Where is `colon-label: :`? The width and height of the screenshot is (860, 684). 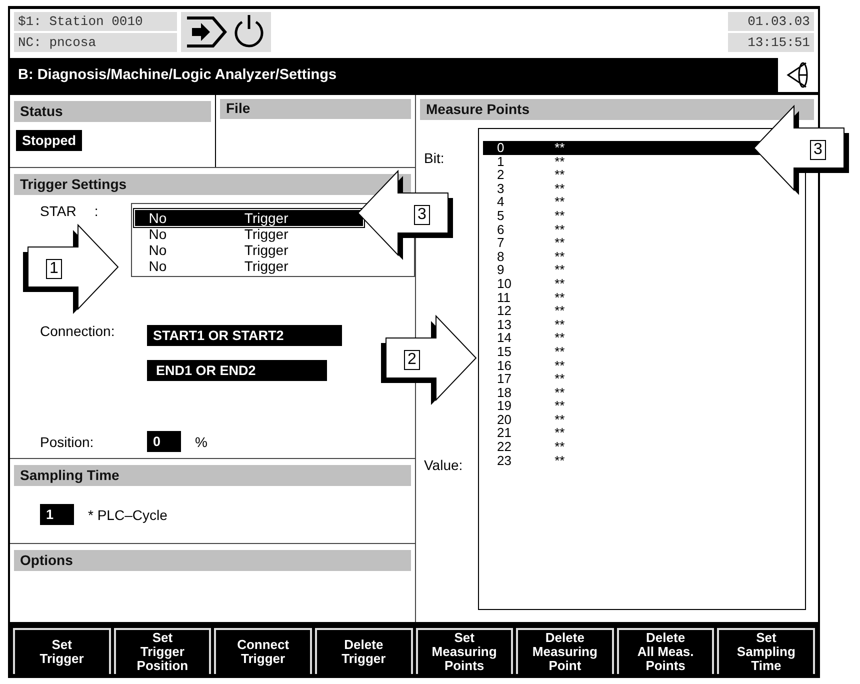
colon-label: : is located at coordinates (96, 212).